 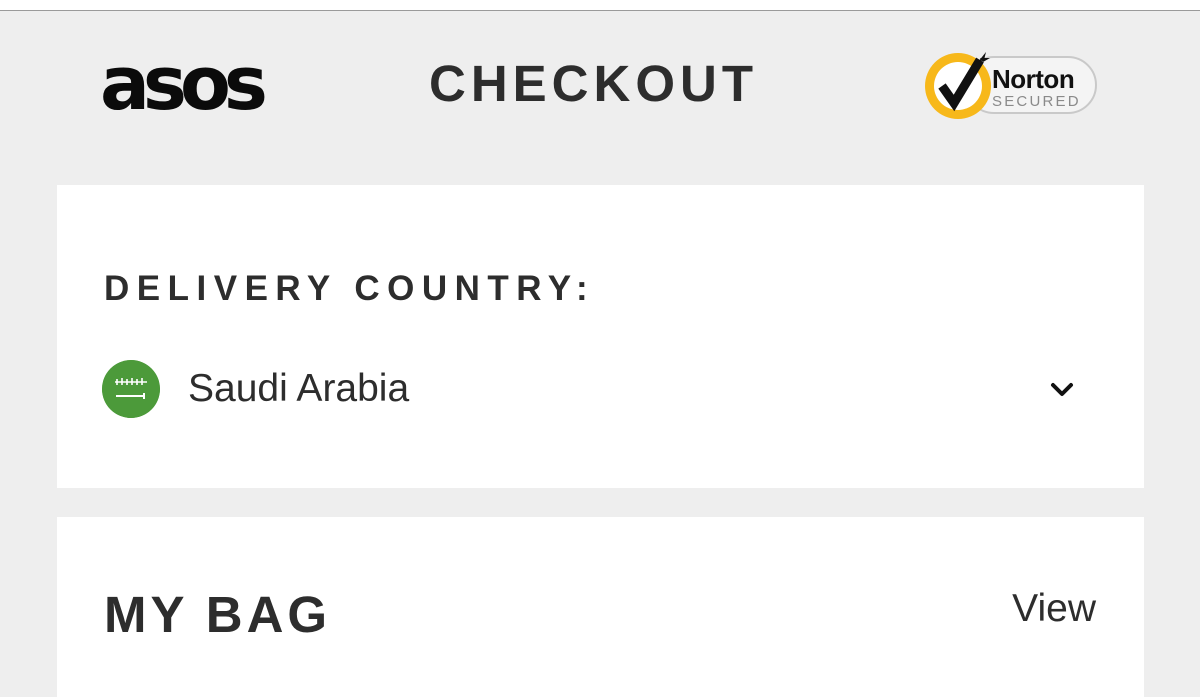 I want to click on my-bag-title: MY BAG, so click(x=218, y=614).